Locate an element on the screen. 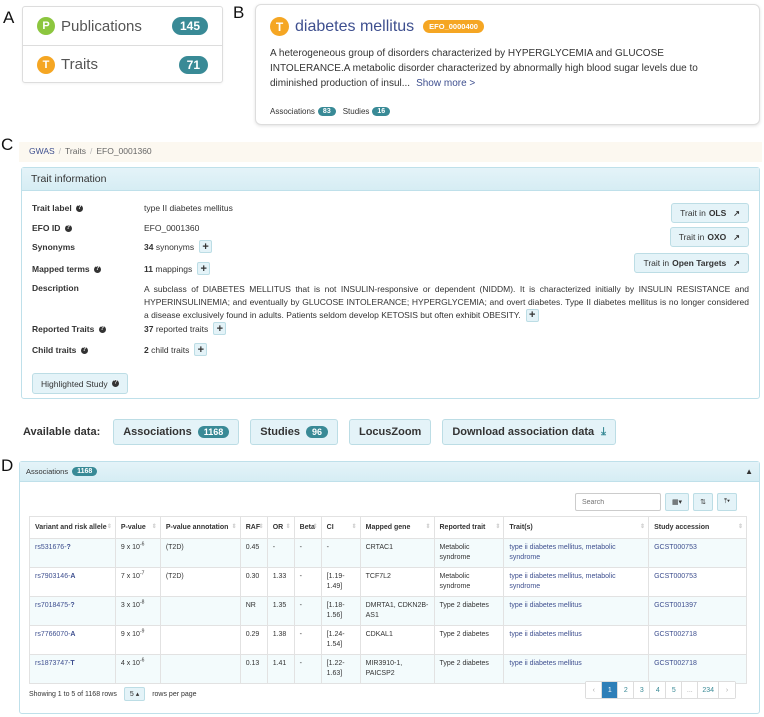 This screenshot has width=764, height=717. variant-cell: rs531676-? is located at coordinates (72, 553).